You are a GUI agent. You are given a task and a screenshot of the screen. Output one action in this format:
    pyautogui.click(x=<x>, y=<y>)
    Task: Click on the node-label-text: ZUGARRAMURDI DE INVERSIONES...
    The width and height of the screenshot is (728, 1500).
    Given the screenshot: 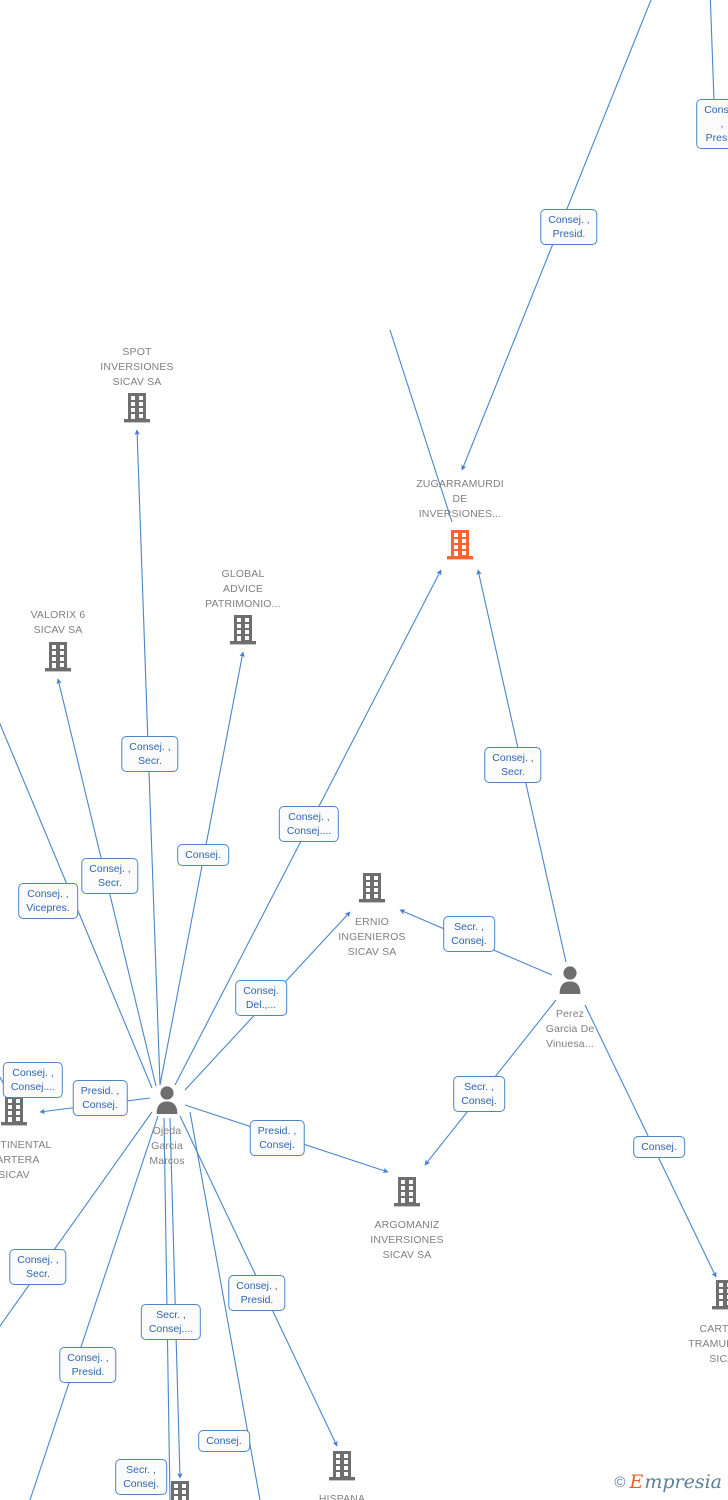 What is the action you would take?
    pyautogui.click(x=460, y=499)
    